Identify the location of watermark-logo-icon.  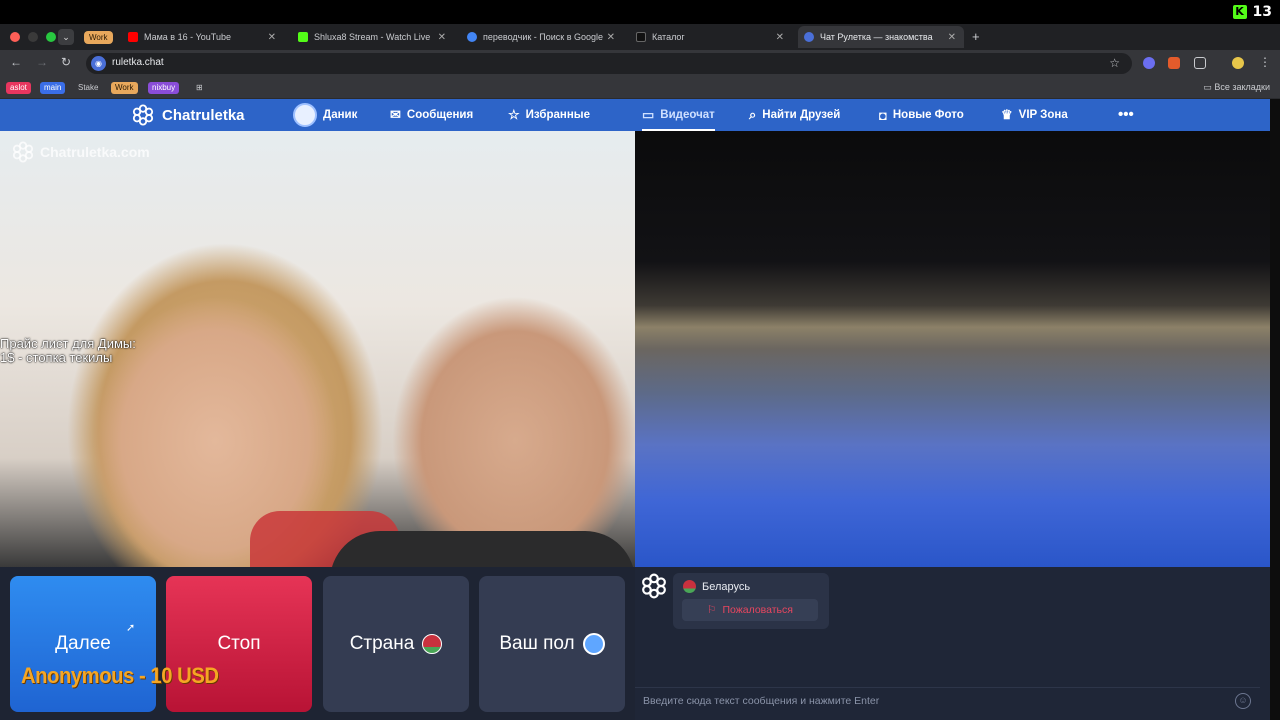
(23, 152).